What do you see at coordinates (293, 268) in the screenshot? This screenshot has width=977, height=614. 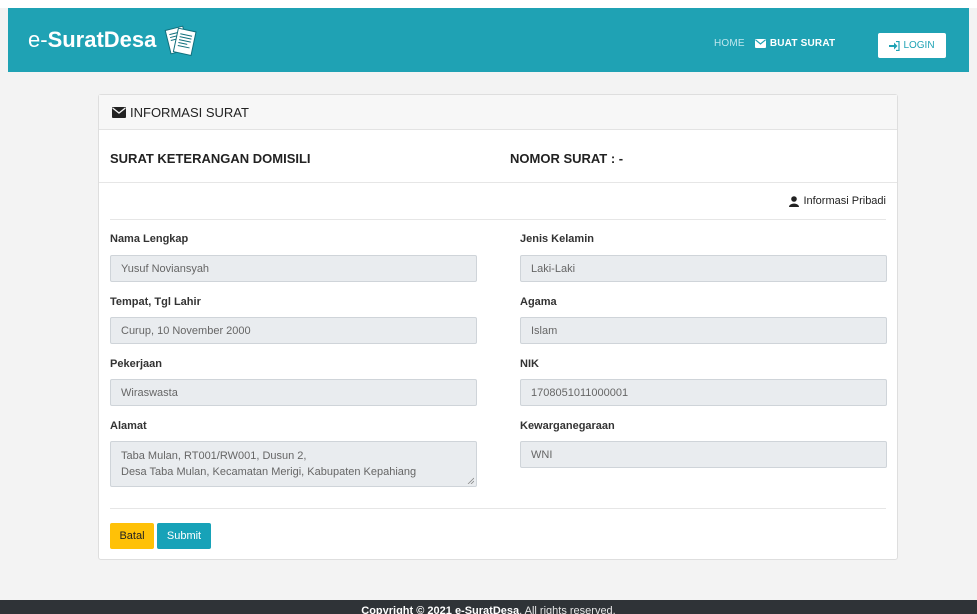 I see `nama-field: Yusuf Noviansyah` at bounding box center [293, 268].